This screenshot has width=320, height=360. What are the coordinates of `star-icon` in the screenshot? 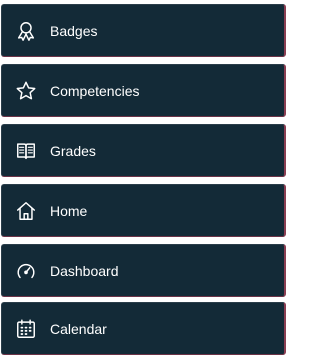 It's located at (26, 91).